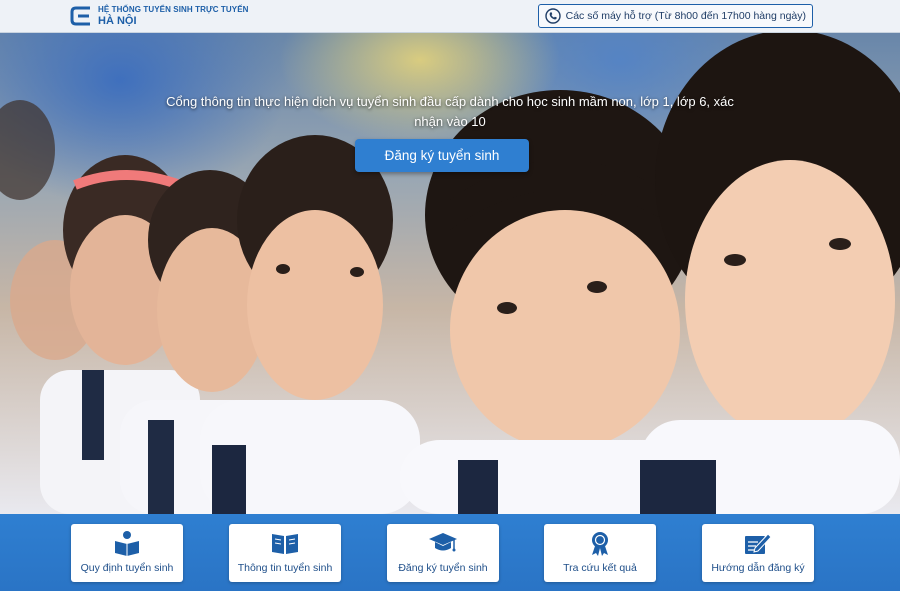 The image size is (900, 591). What do you see at coordinates (442, 155) in the screenshot?
I see `register-admission-button: Đăng ký tuyển sinh` at bounding box center [442, 155].